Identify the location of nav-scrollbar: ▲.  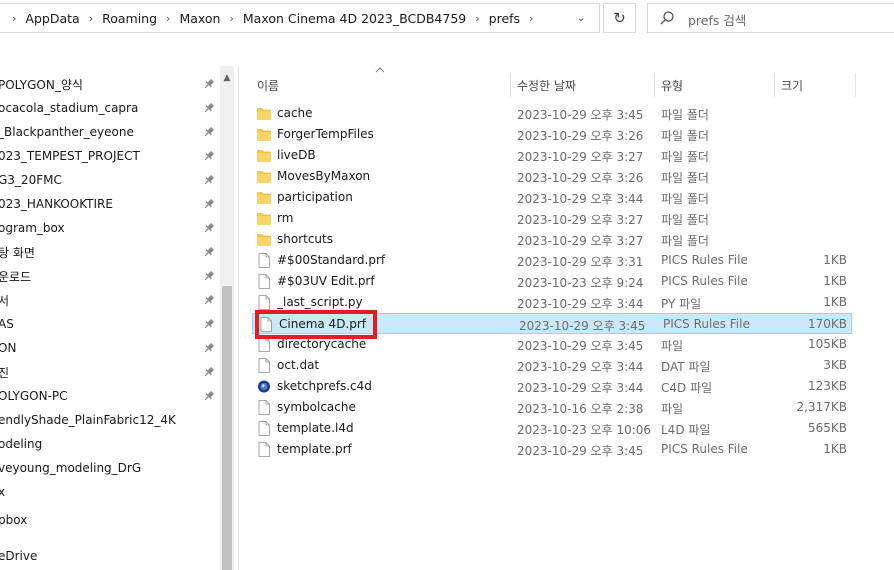
(227, 318).